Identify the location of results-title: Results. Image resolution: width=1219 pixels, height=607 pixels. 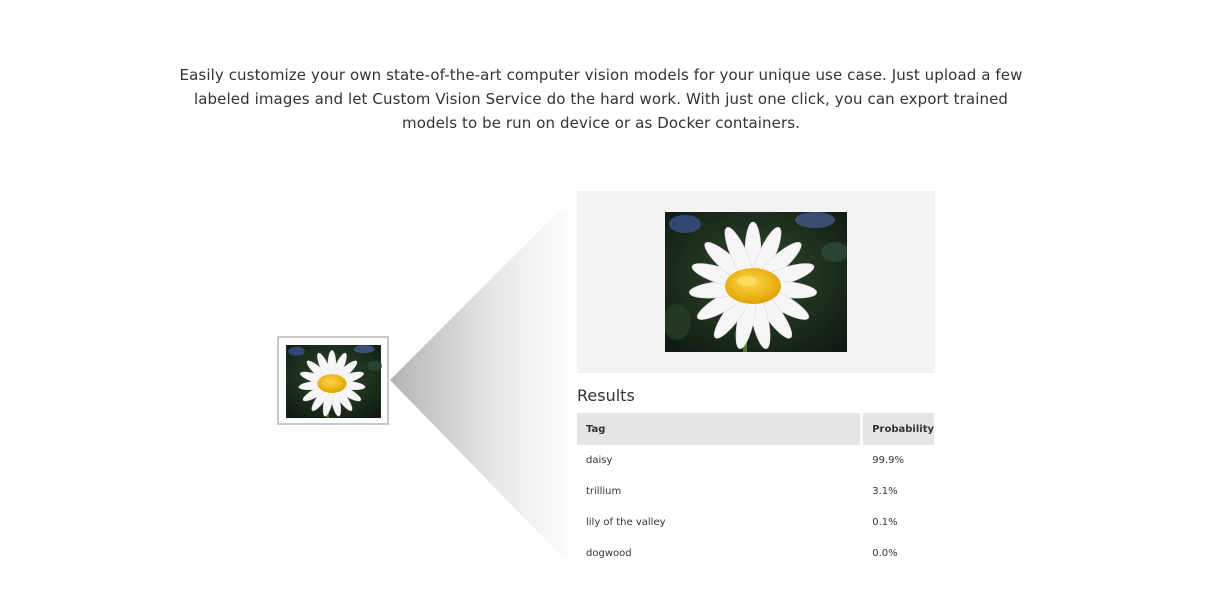
(606, 395).